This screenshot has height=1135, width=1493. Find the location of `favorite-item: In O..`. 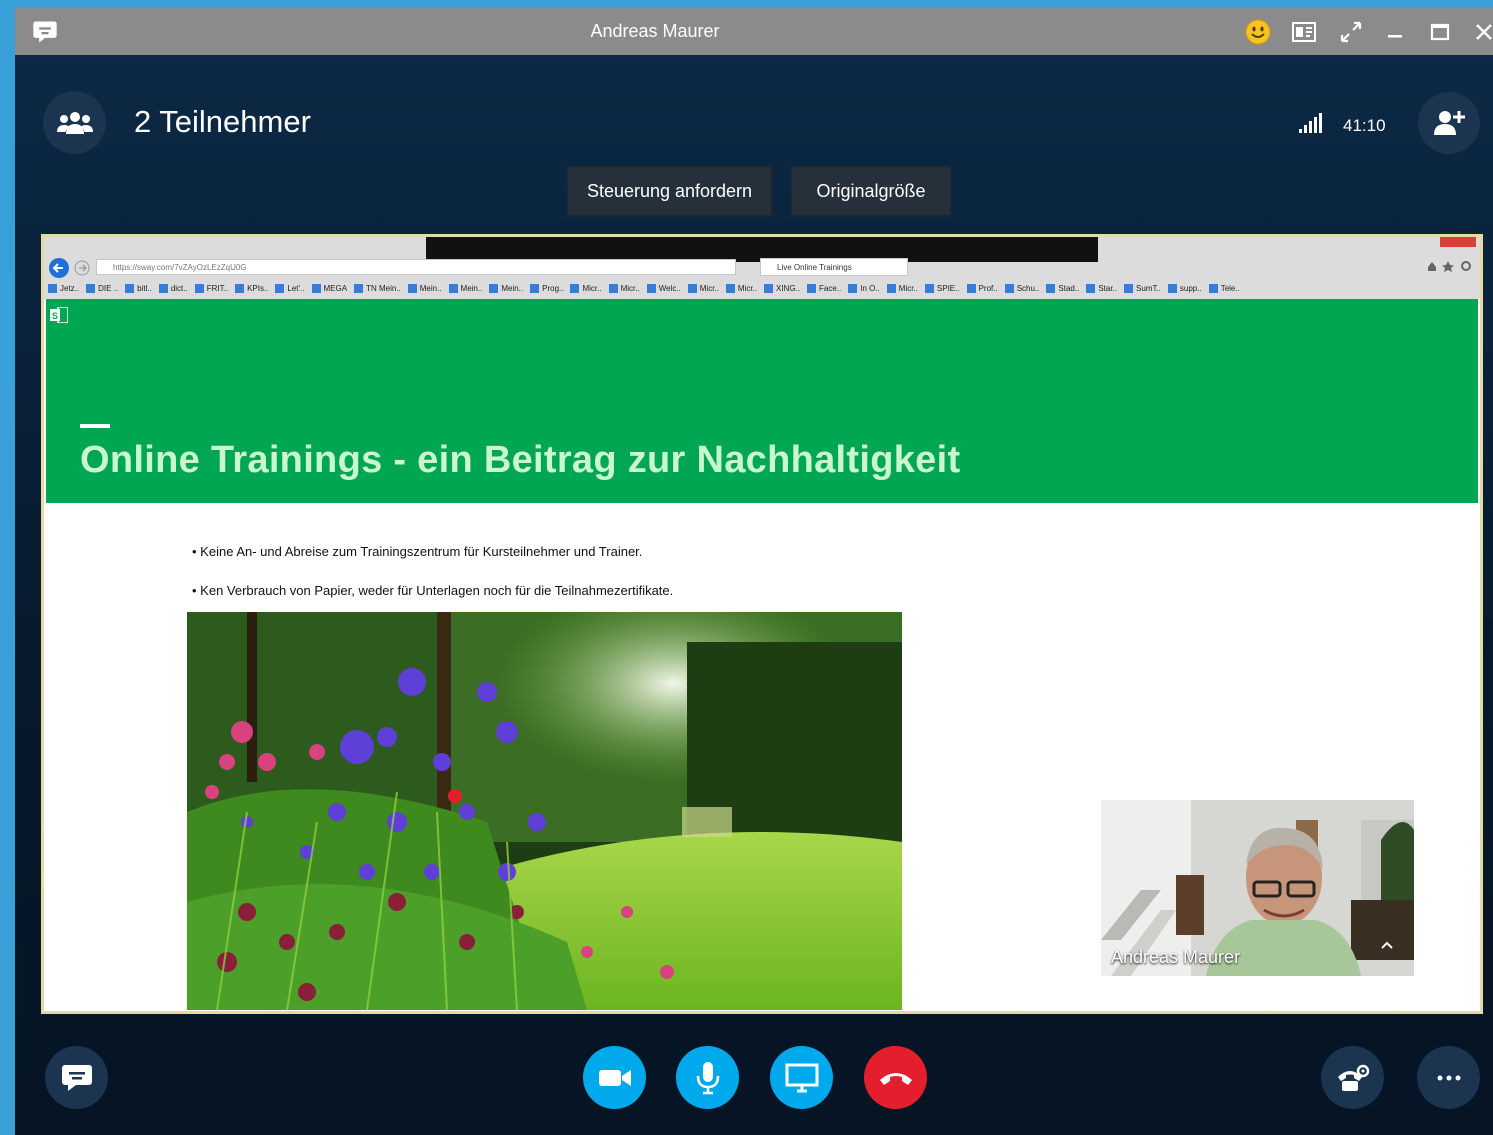

favorite-item: In O.. is located at coordinates (867, 288).